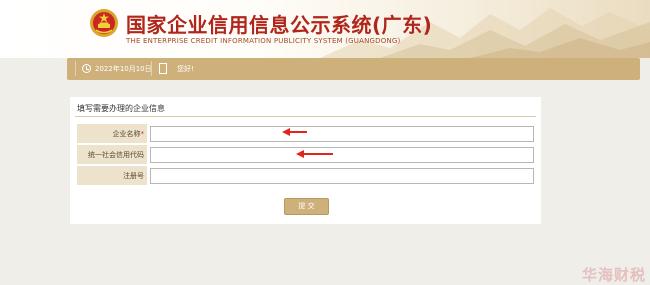 The height and width of the screenshot is (285, 650). I want to click on registration-number-label: 注册号, so click(112, 176).